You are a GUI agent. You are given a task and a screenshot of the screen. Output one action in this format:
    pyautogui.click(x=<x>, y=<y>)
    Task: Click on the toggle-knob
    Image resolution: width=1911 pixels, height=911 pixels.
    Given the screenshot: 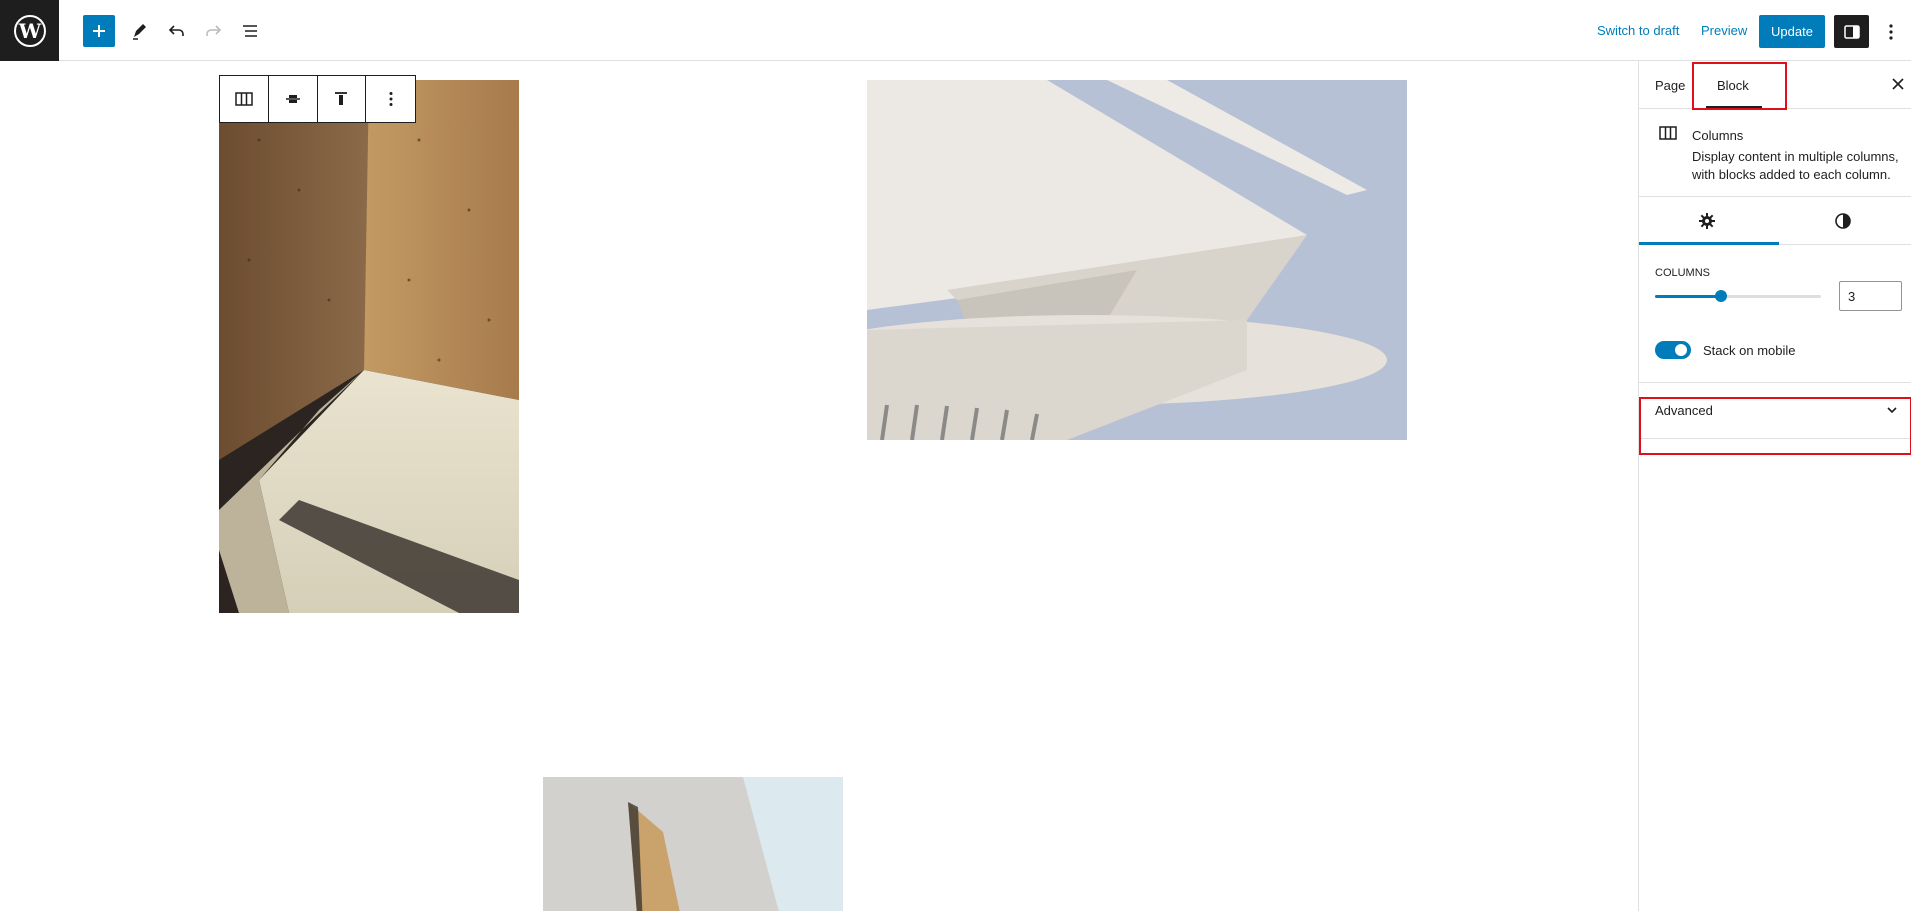 What is the action you would take?
    pyautogui.click(x=1681, y=350)
    